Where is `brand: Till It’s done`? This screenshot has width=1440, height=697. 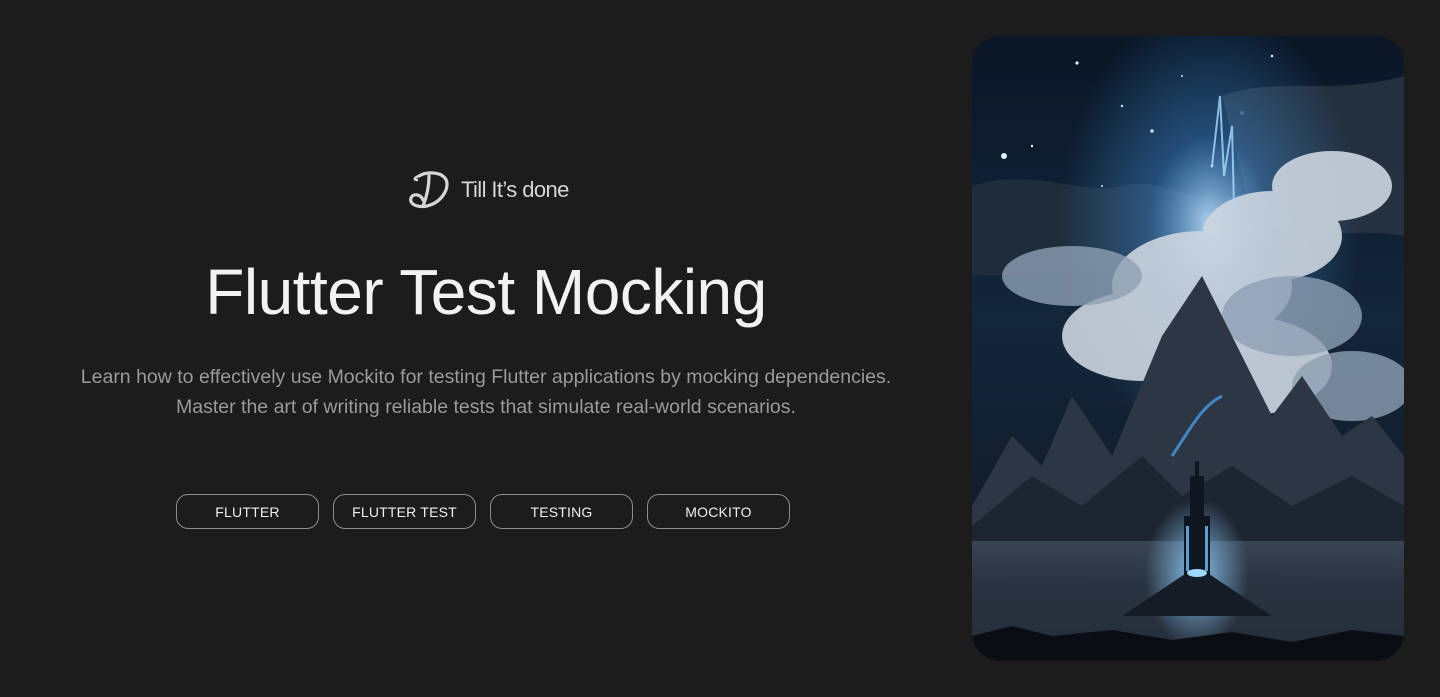 brand: Till It’s done is located at coordinates (487, 190).